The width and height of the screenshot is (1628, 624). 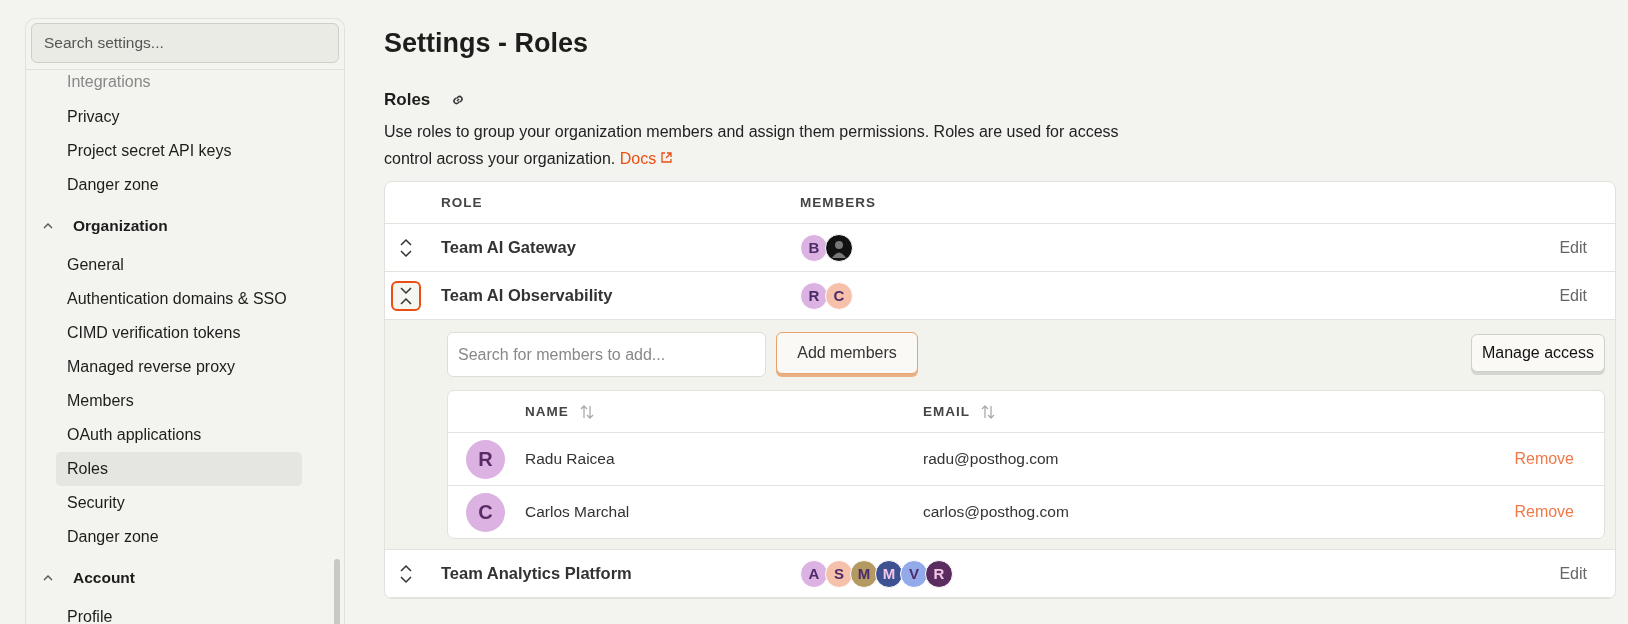 I want to click on collapse-icon, so click(x=406, y=295).